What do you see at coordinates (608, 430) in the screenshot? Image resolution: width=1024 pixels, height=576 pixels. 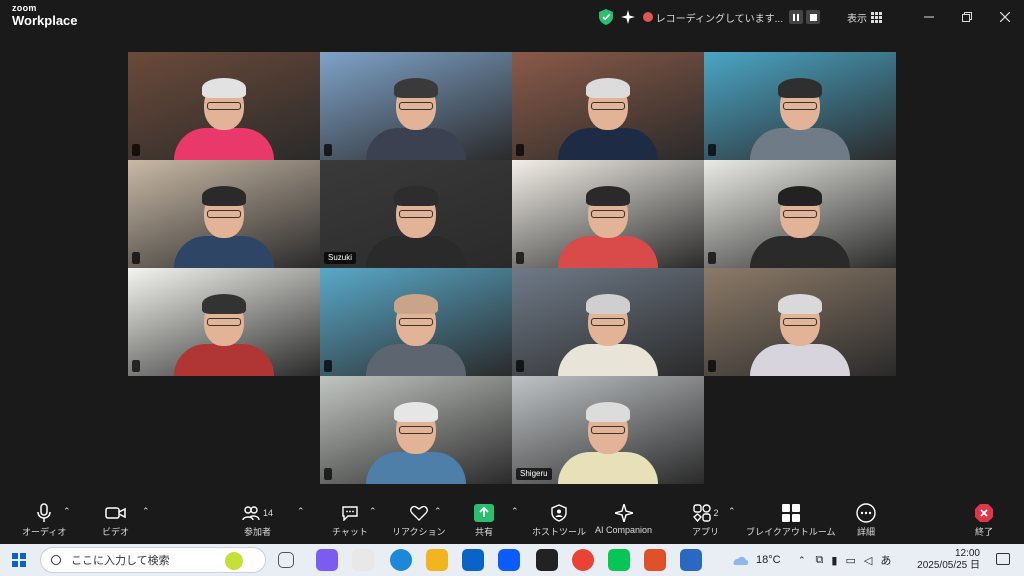 I see `participant-video-tile: Shigeru` at bounding box center [608, 430].